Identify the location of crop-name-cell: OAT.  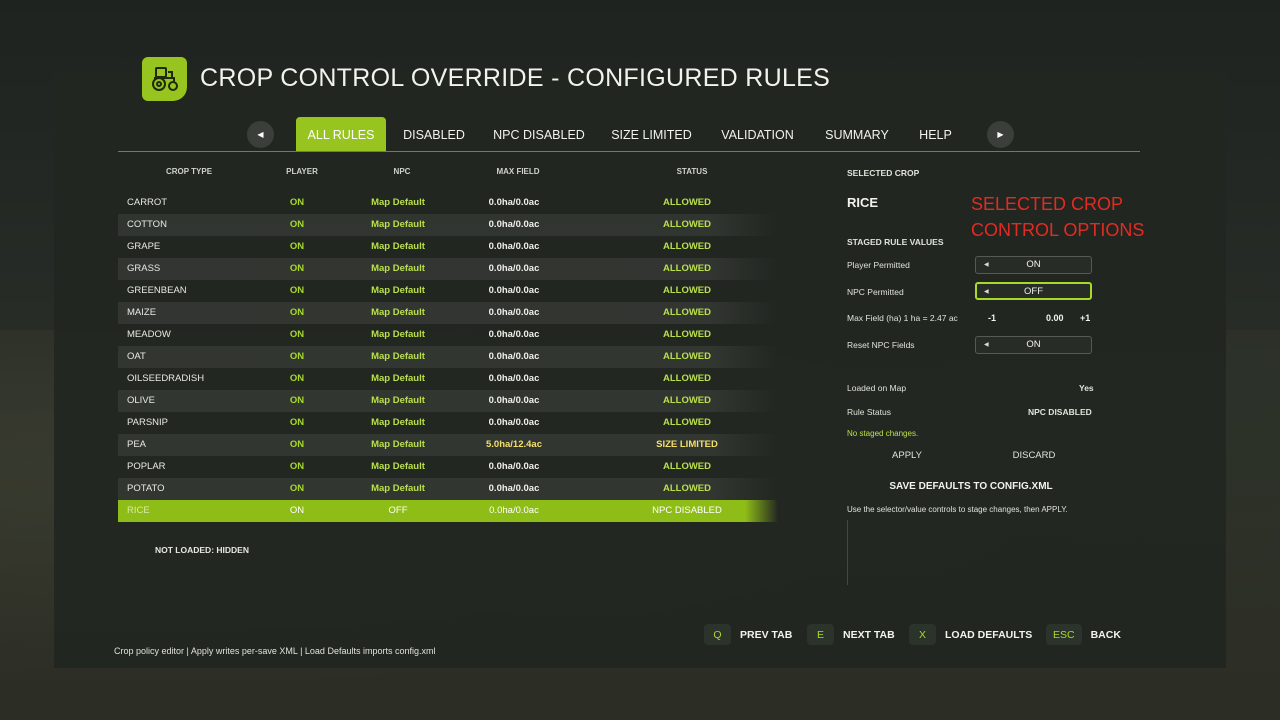
(136, 356).